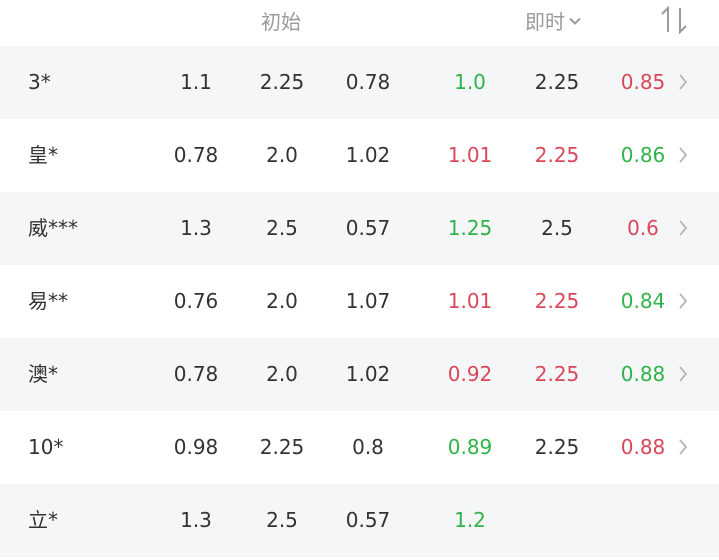 This screenshot has height=560, width=719. Describe the element at coordinates (48, 301) in the screenshot. I see `bookmaker-name: 易**` at that location.